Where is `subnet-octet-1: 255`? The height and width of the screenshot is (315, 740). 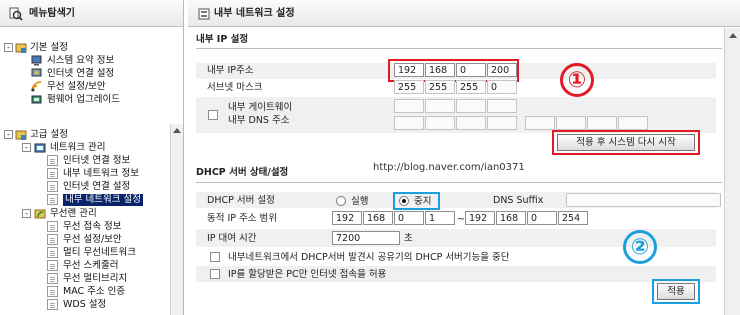 subnet-octet-1: 255 is located at coordinates (409, 87).